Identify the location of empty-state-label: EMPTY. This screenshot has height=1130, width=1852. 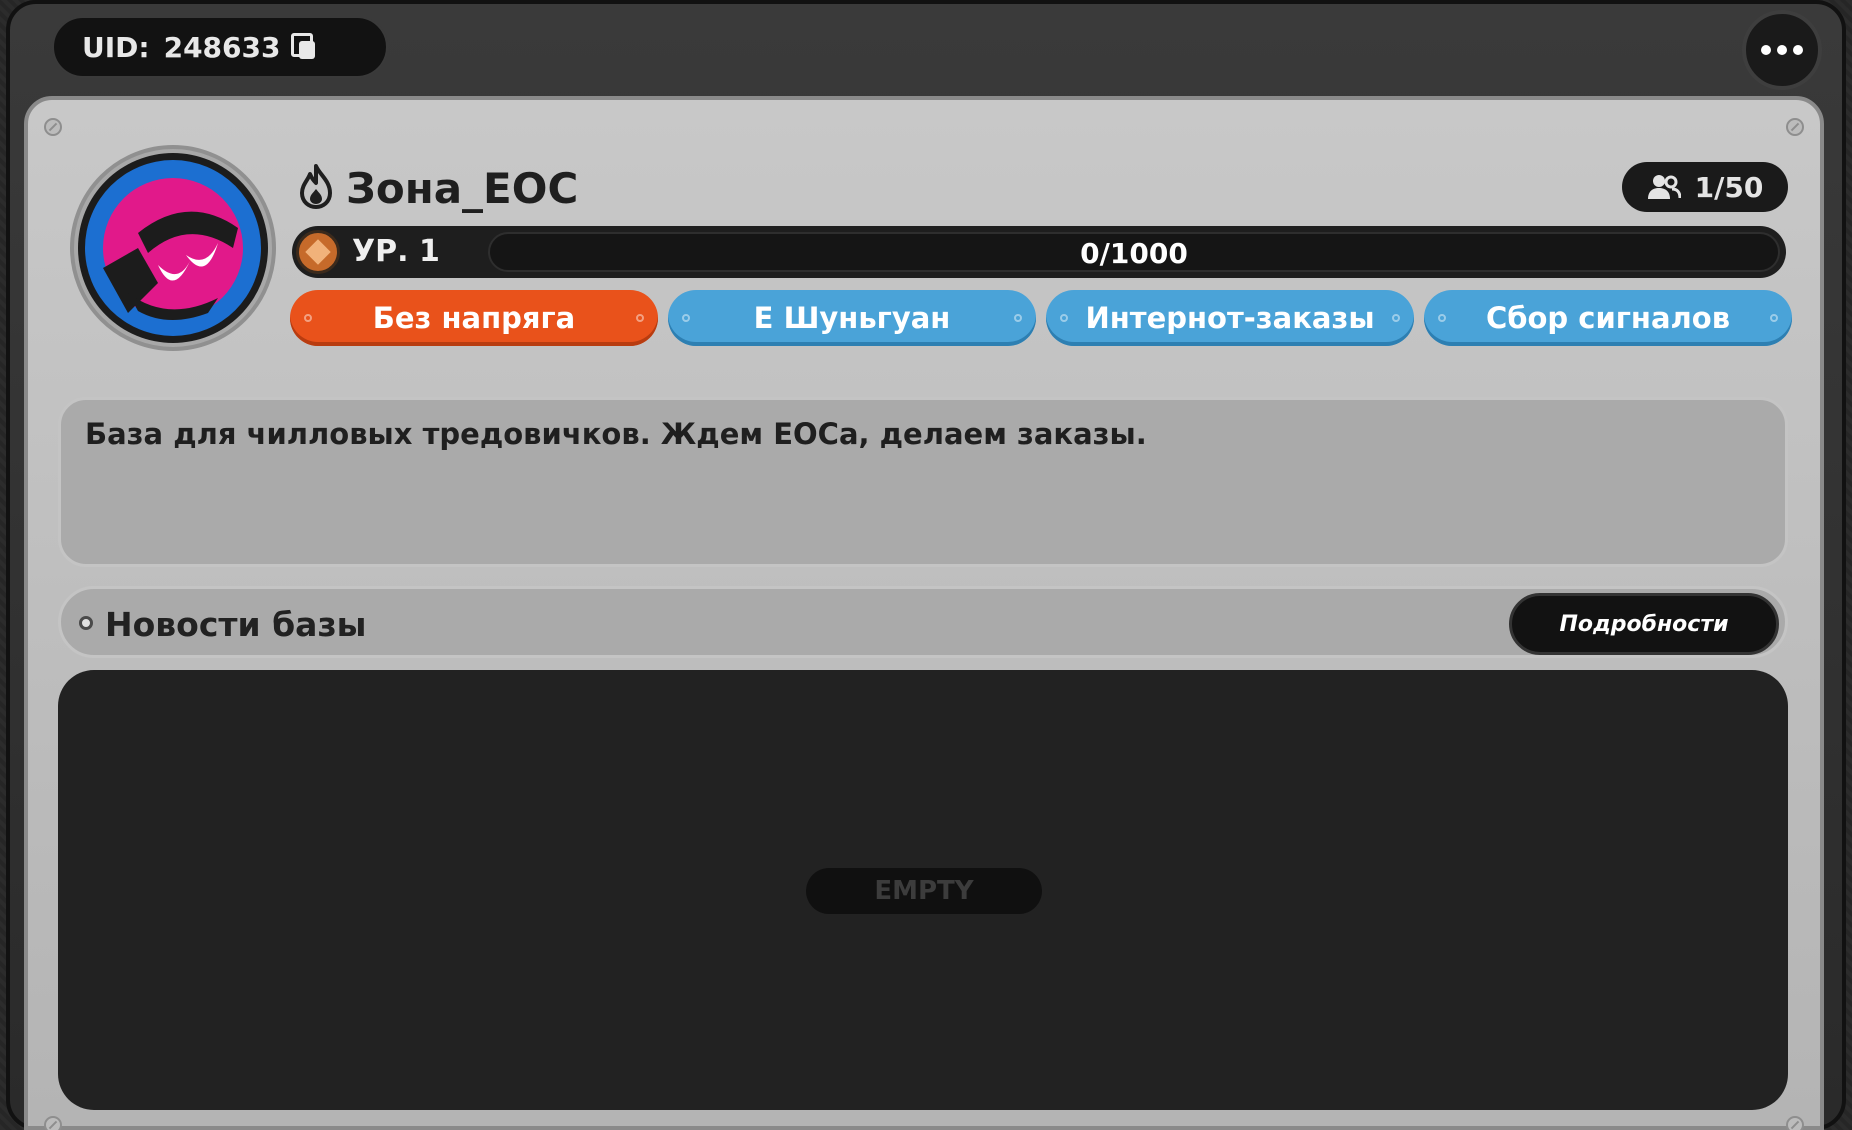
(924, 891).